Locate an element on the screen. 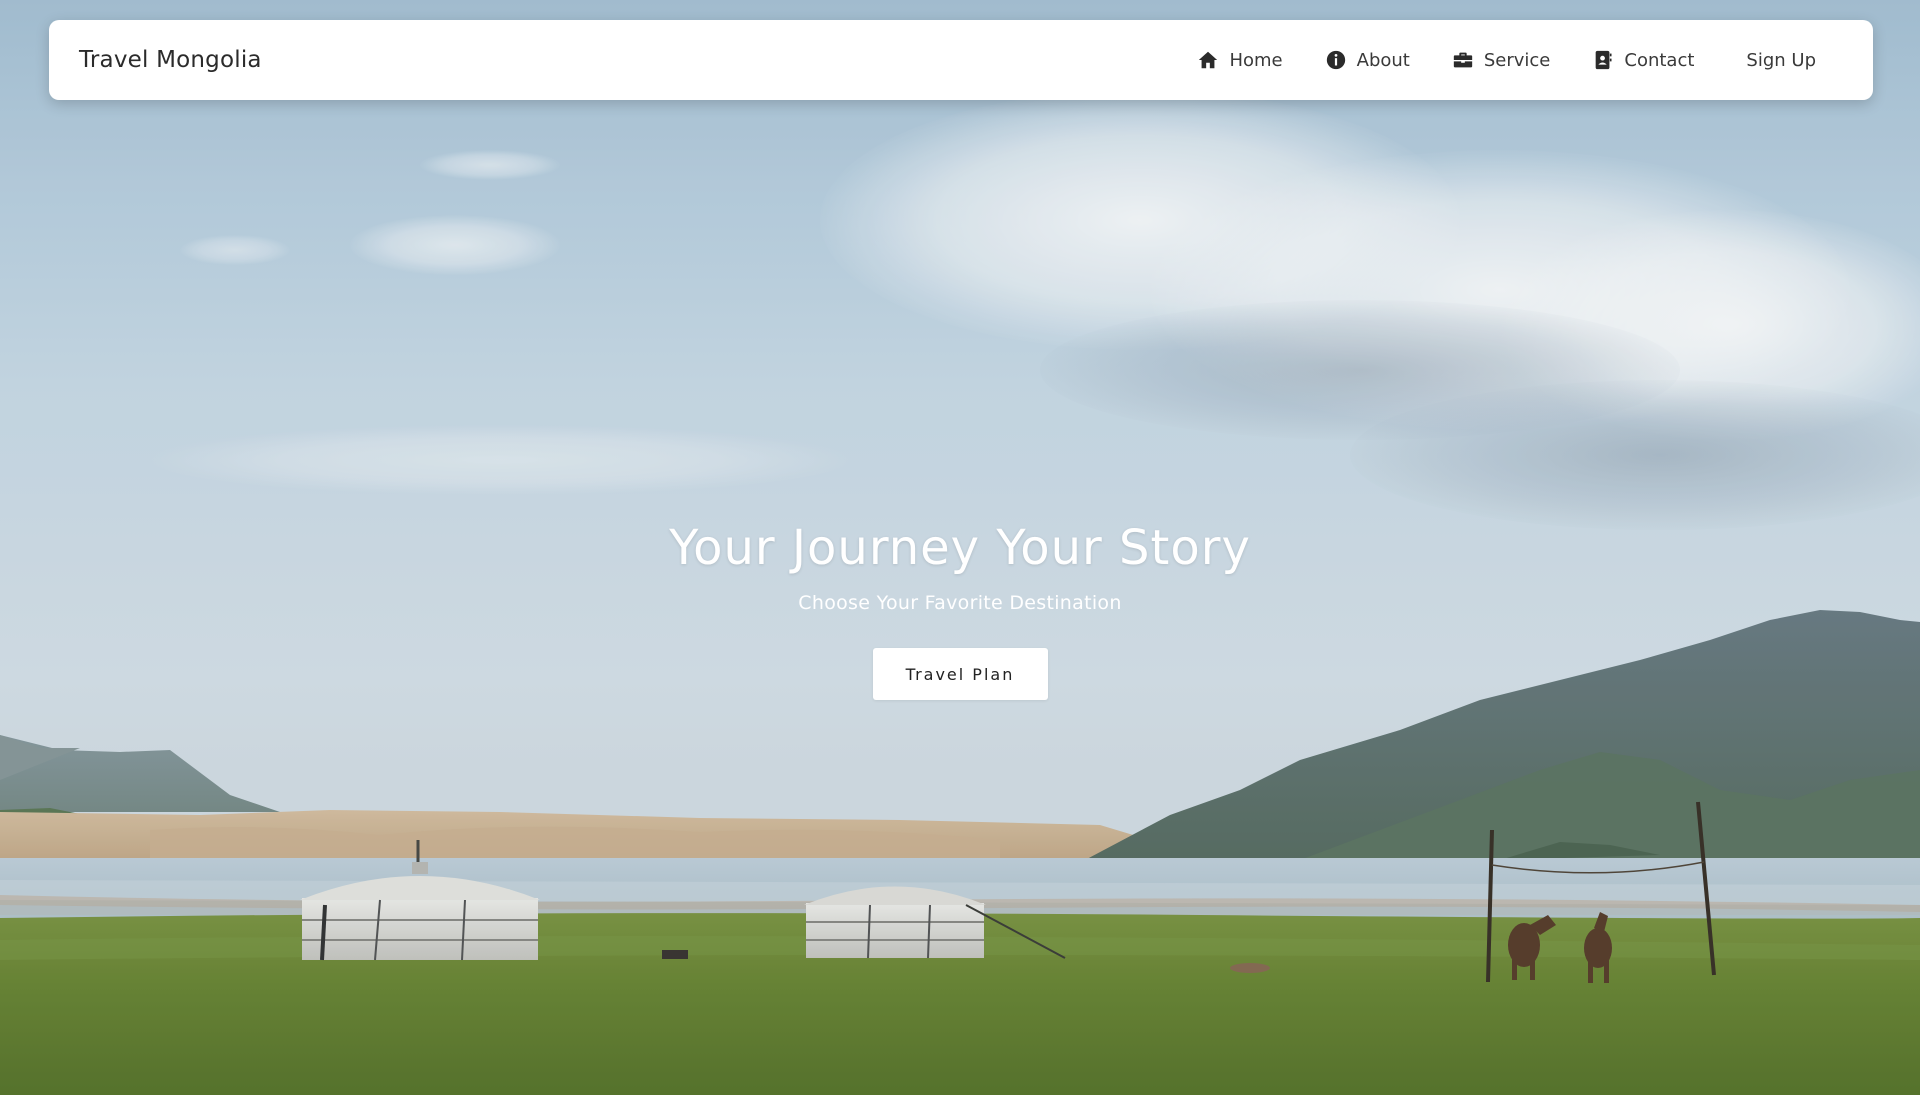  nav-item-about: About is located at coordinates (1367, 60).